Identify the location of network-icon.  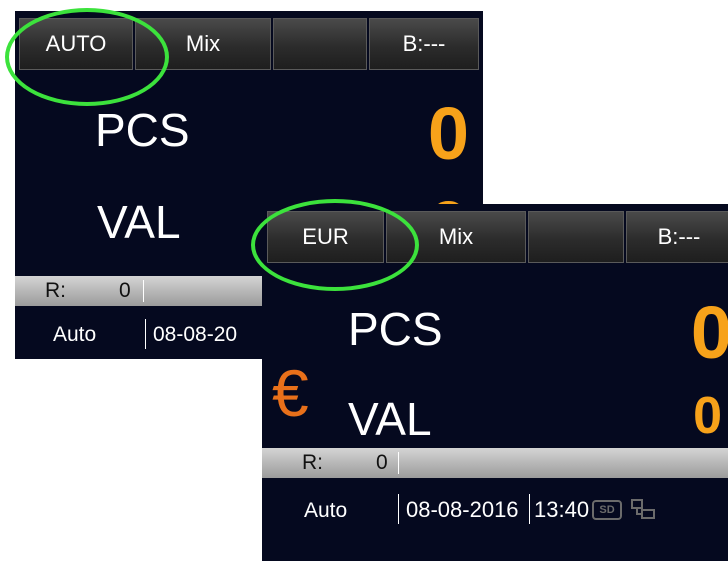
(643, 510).